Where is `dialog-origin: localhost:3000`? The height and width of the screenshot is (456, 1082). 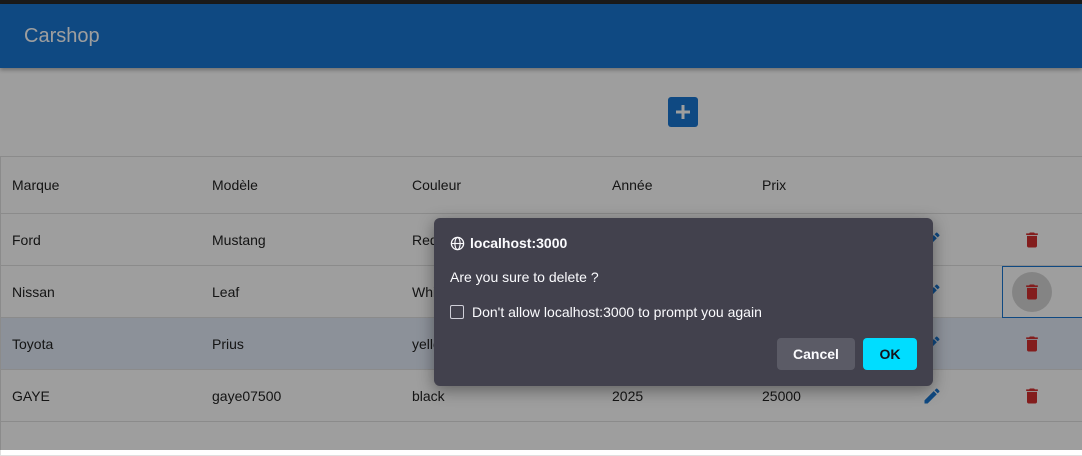
dialog-origin: localhost:3000 is located at coordinates (508, 243).